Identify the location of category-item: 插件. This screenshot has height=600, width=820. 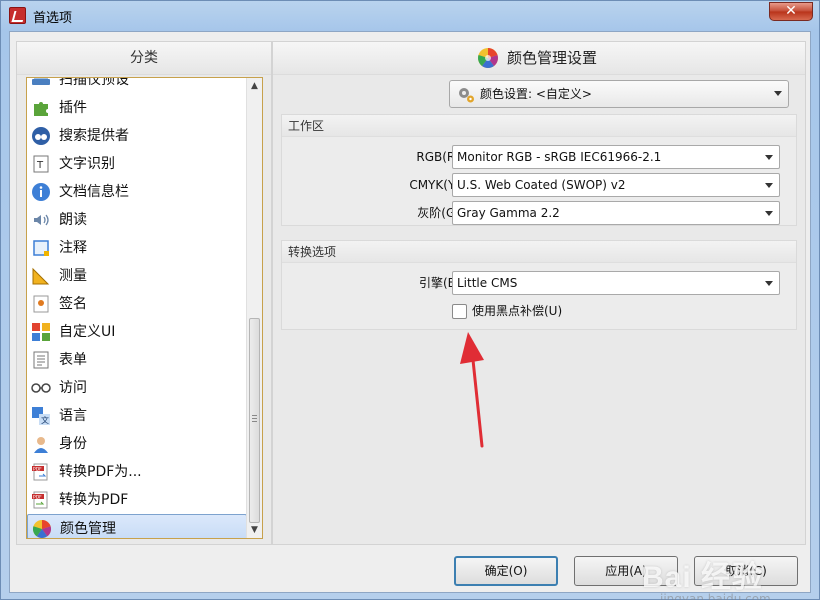
(137, 108).